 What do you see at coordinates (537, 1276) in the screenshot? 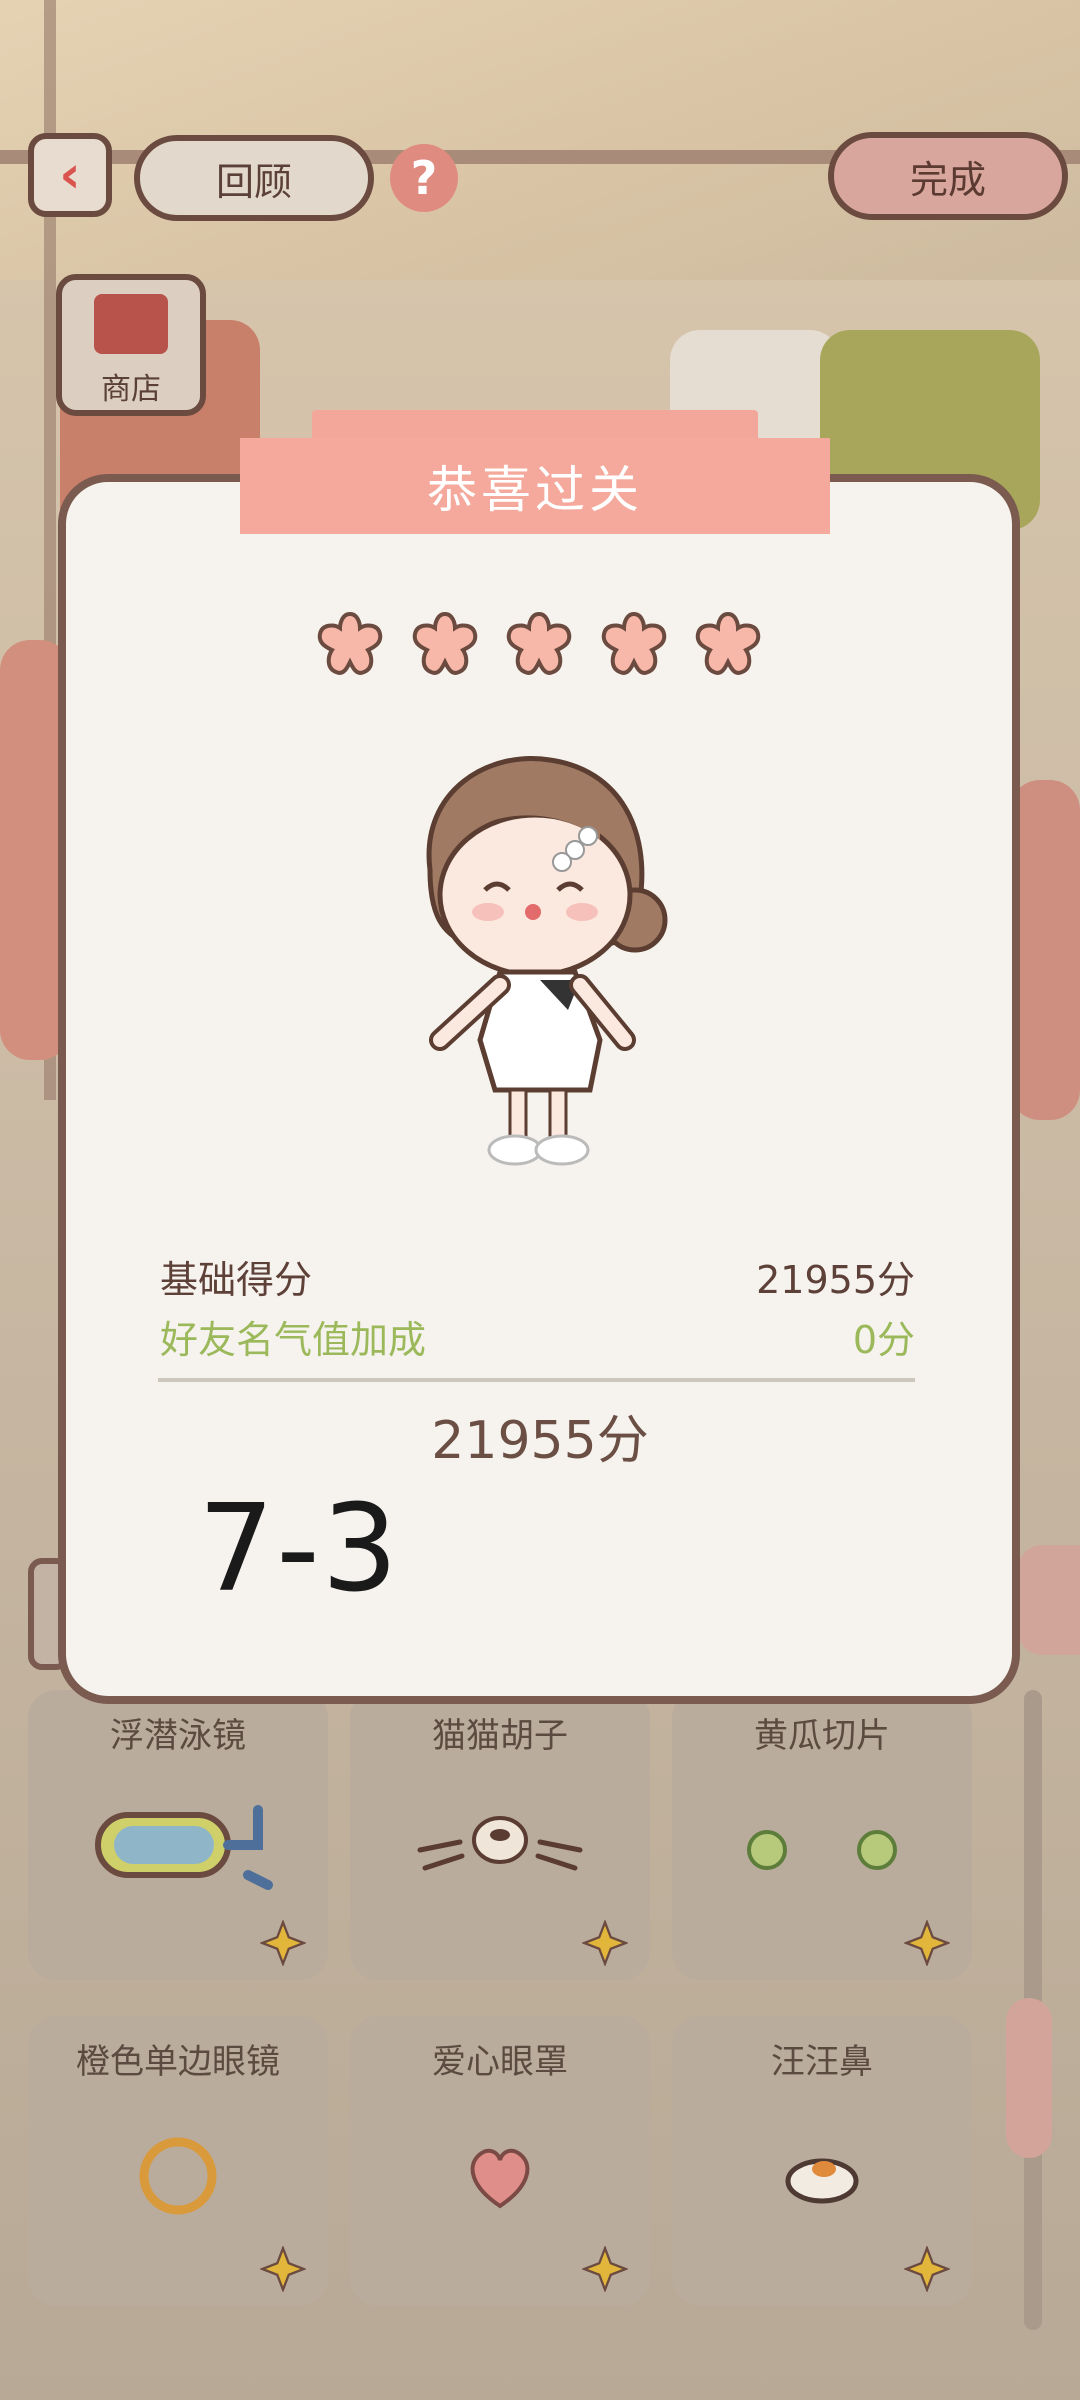
I see `base-score-row: 基础得分 21955分` at bounding box center [537, 1276].